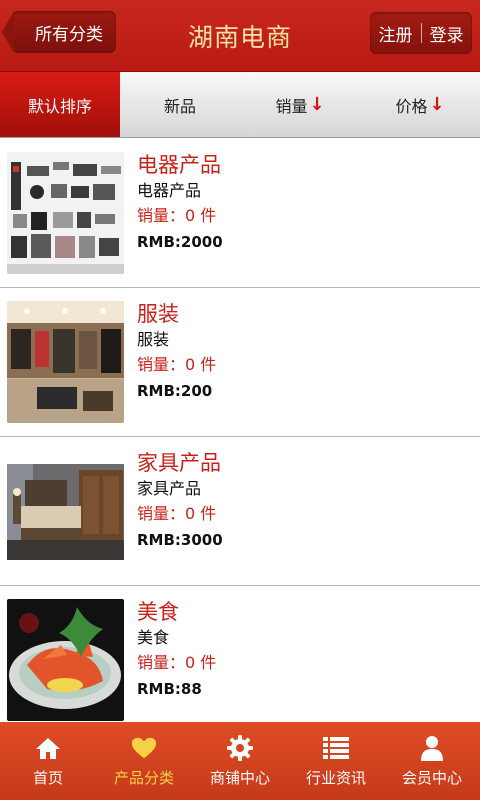  I want to click on login-button: 登录, so click(447, 33).